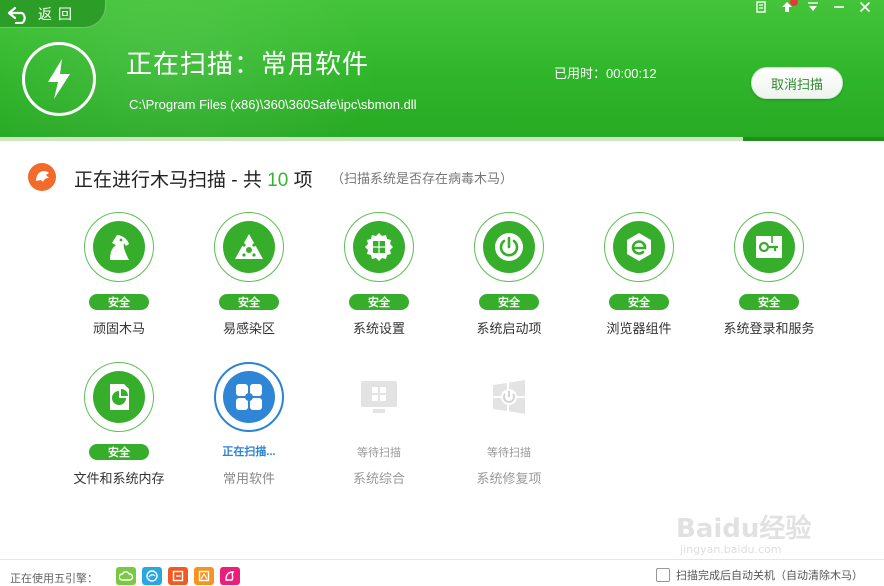 Image resolution: width=884 pixels, height=586 pixels. What do you see at coordinates (509, 397) in the screenshot?
I see `windows-repair-icon` at bounding box center [509, 397].